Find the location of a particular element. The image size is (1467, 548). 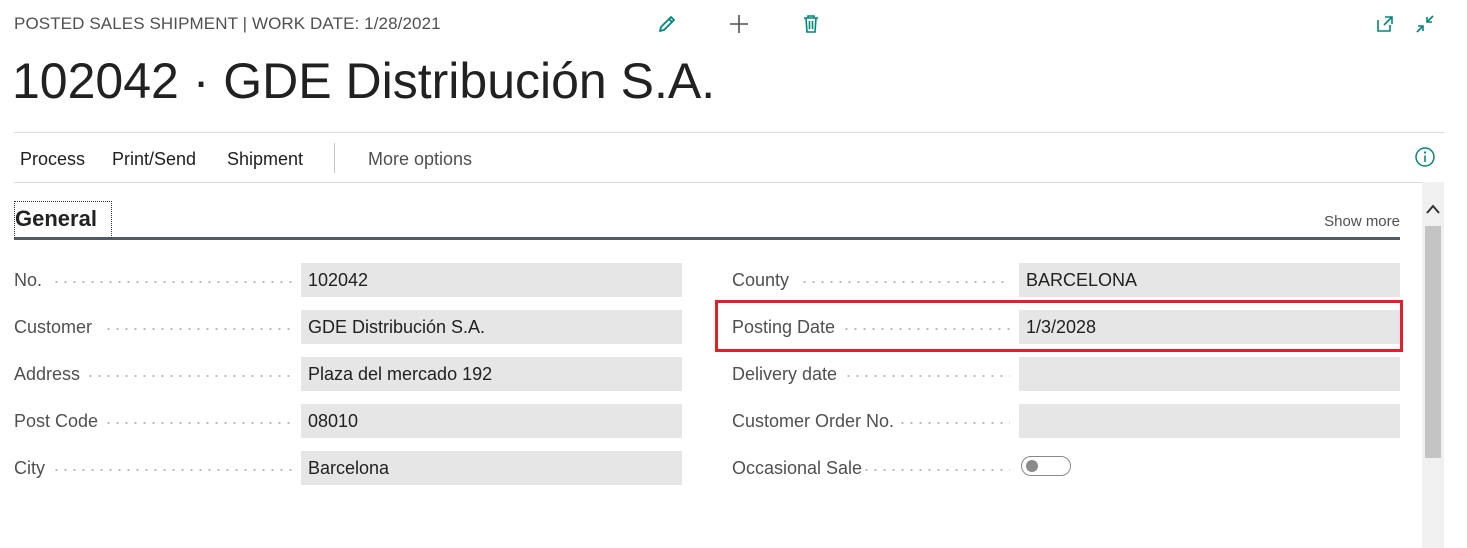

field-label-city: City is located at coordinates (29, 467).